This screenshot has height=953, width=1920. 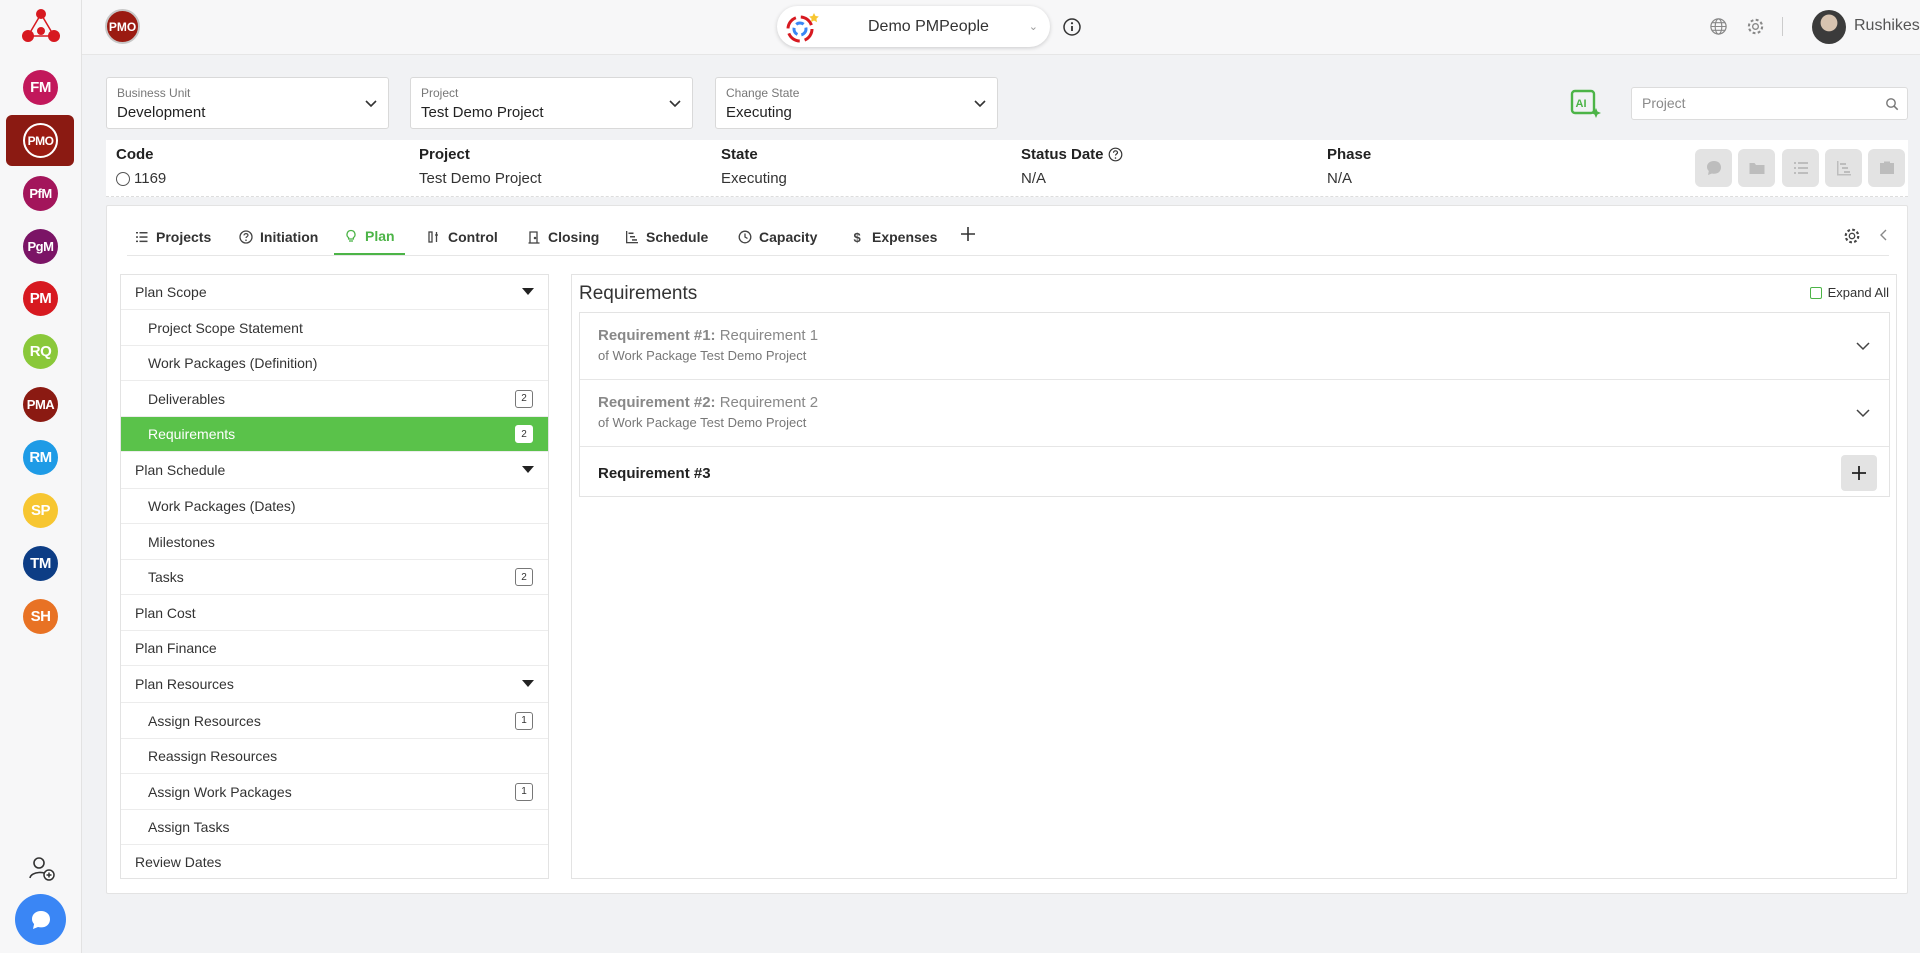 What do you see at coordinates (763, 93) in the screenshot?
I see `change-state-label: Change State` at bounding box center [763, 93].